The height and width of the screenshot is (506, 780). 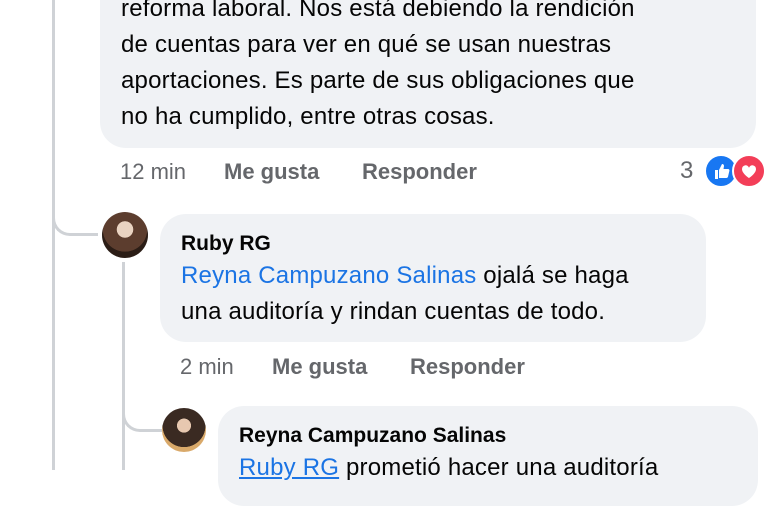 I want to click on comment-1-actions: 12 min Me gusta Responder, so click(x=440, y=173).